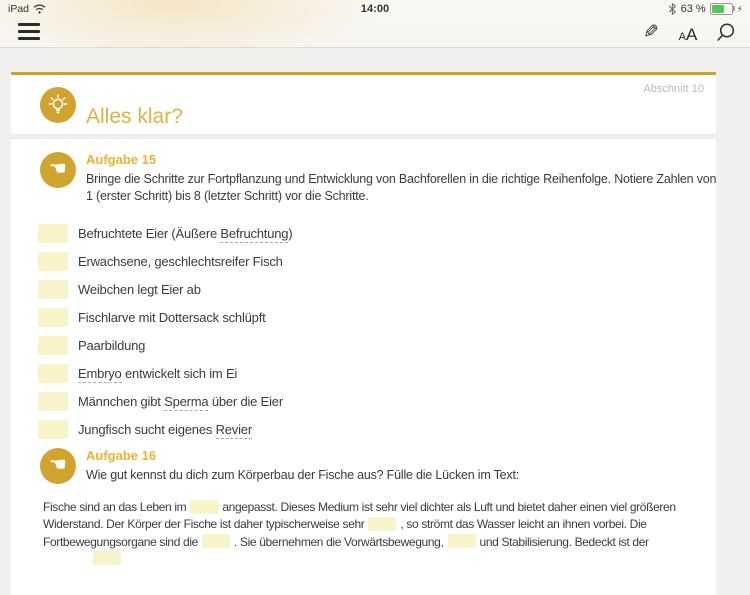  What do you see at coordinates (363, 104) in the screenshot?
I see `card-header: Alles klar? Abschnitt 10` at bounding box center [363, 104].